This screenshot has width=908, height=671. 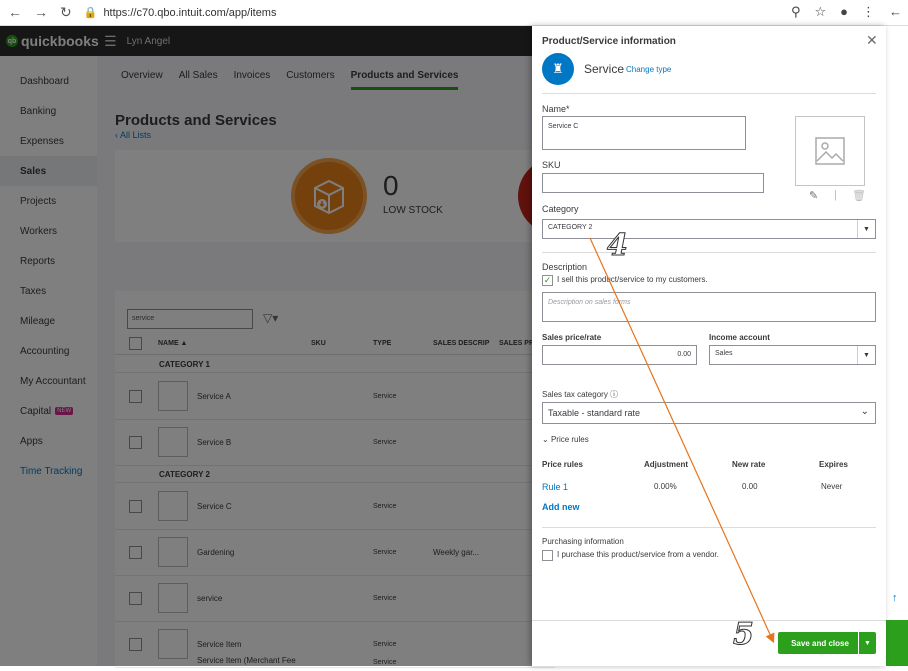 What do you see at coordinates (744, 635) in the screenshot?
I see `step-5-annotation: 5` at bounding box center [744, 635].